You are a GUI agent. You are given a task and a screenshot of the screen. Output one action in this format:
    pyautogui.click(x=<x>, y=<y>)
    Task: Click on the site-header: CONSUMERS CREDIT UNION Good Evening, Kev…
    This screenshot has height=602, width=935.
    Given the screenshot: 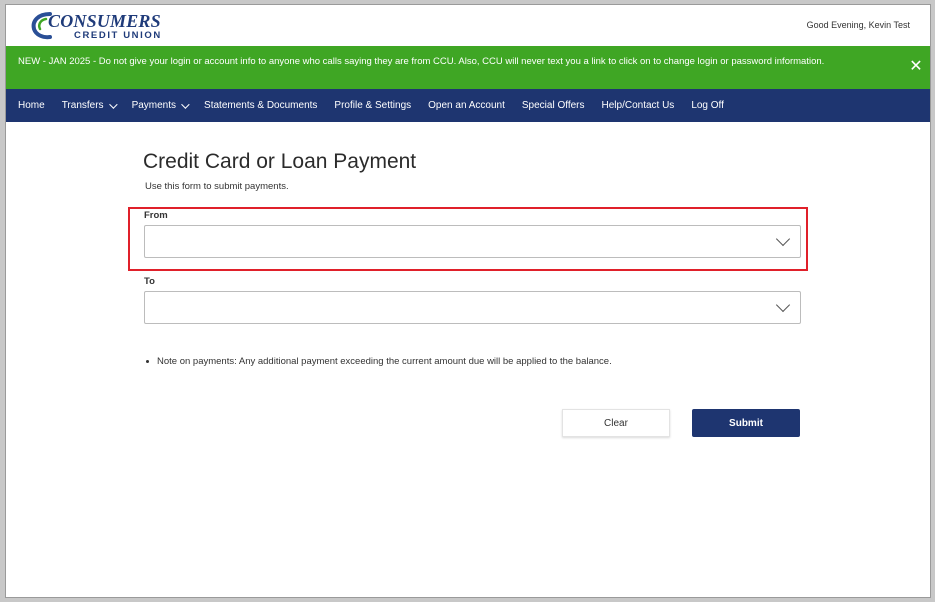 What is the action you would take?
    pyautogui.click(x=468, y=25)
    